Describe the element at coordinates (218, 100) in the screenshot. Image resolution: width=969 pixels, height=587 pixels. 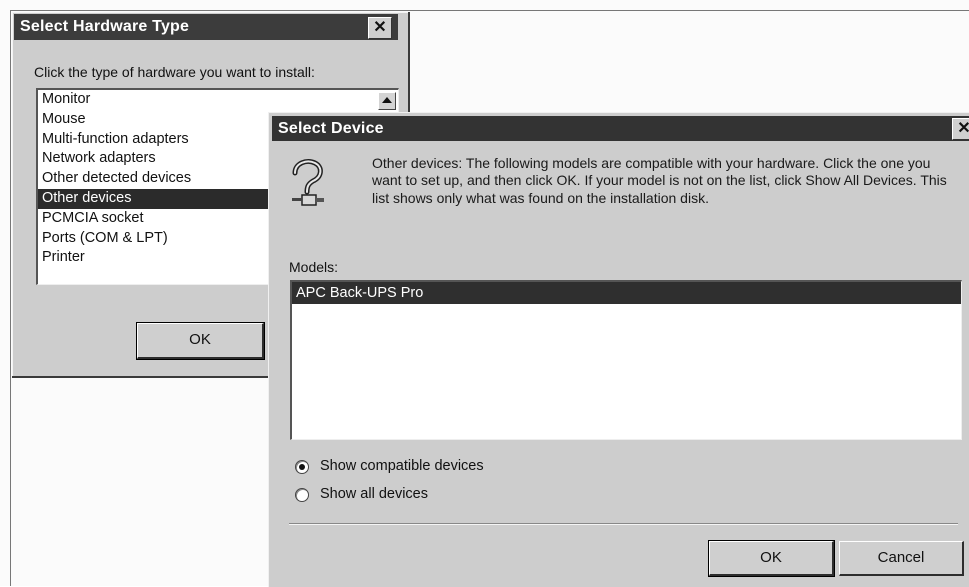
I see `list-item-monitor: Monitor` at that location.